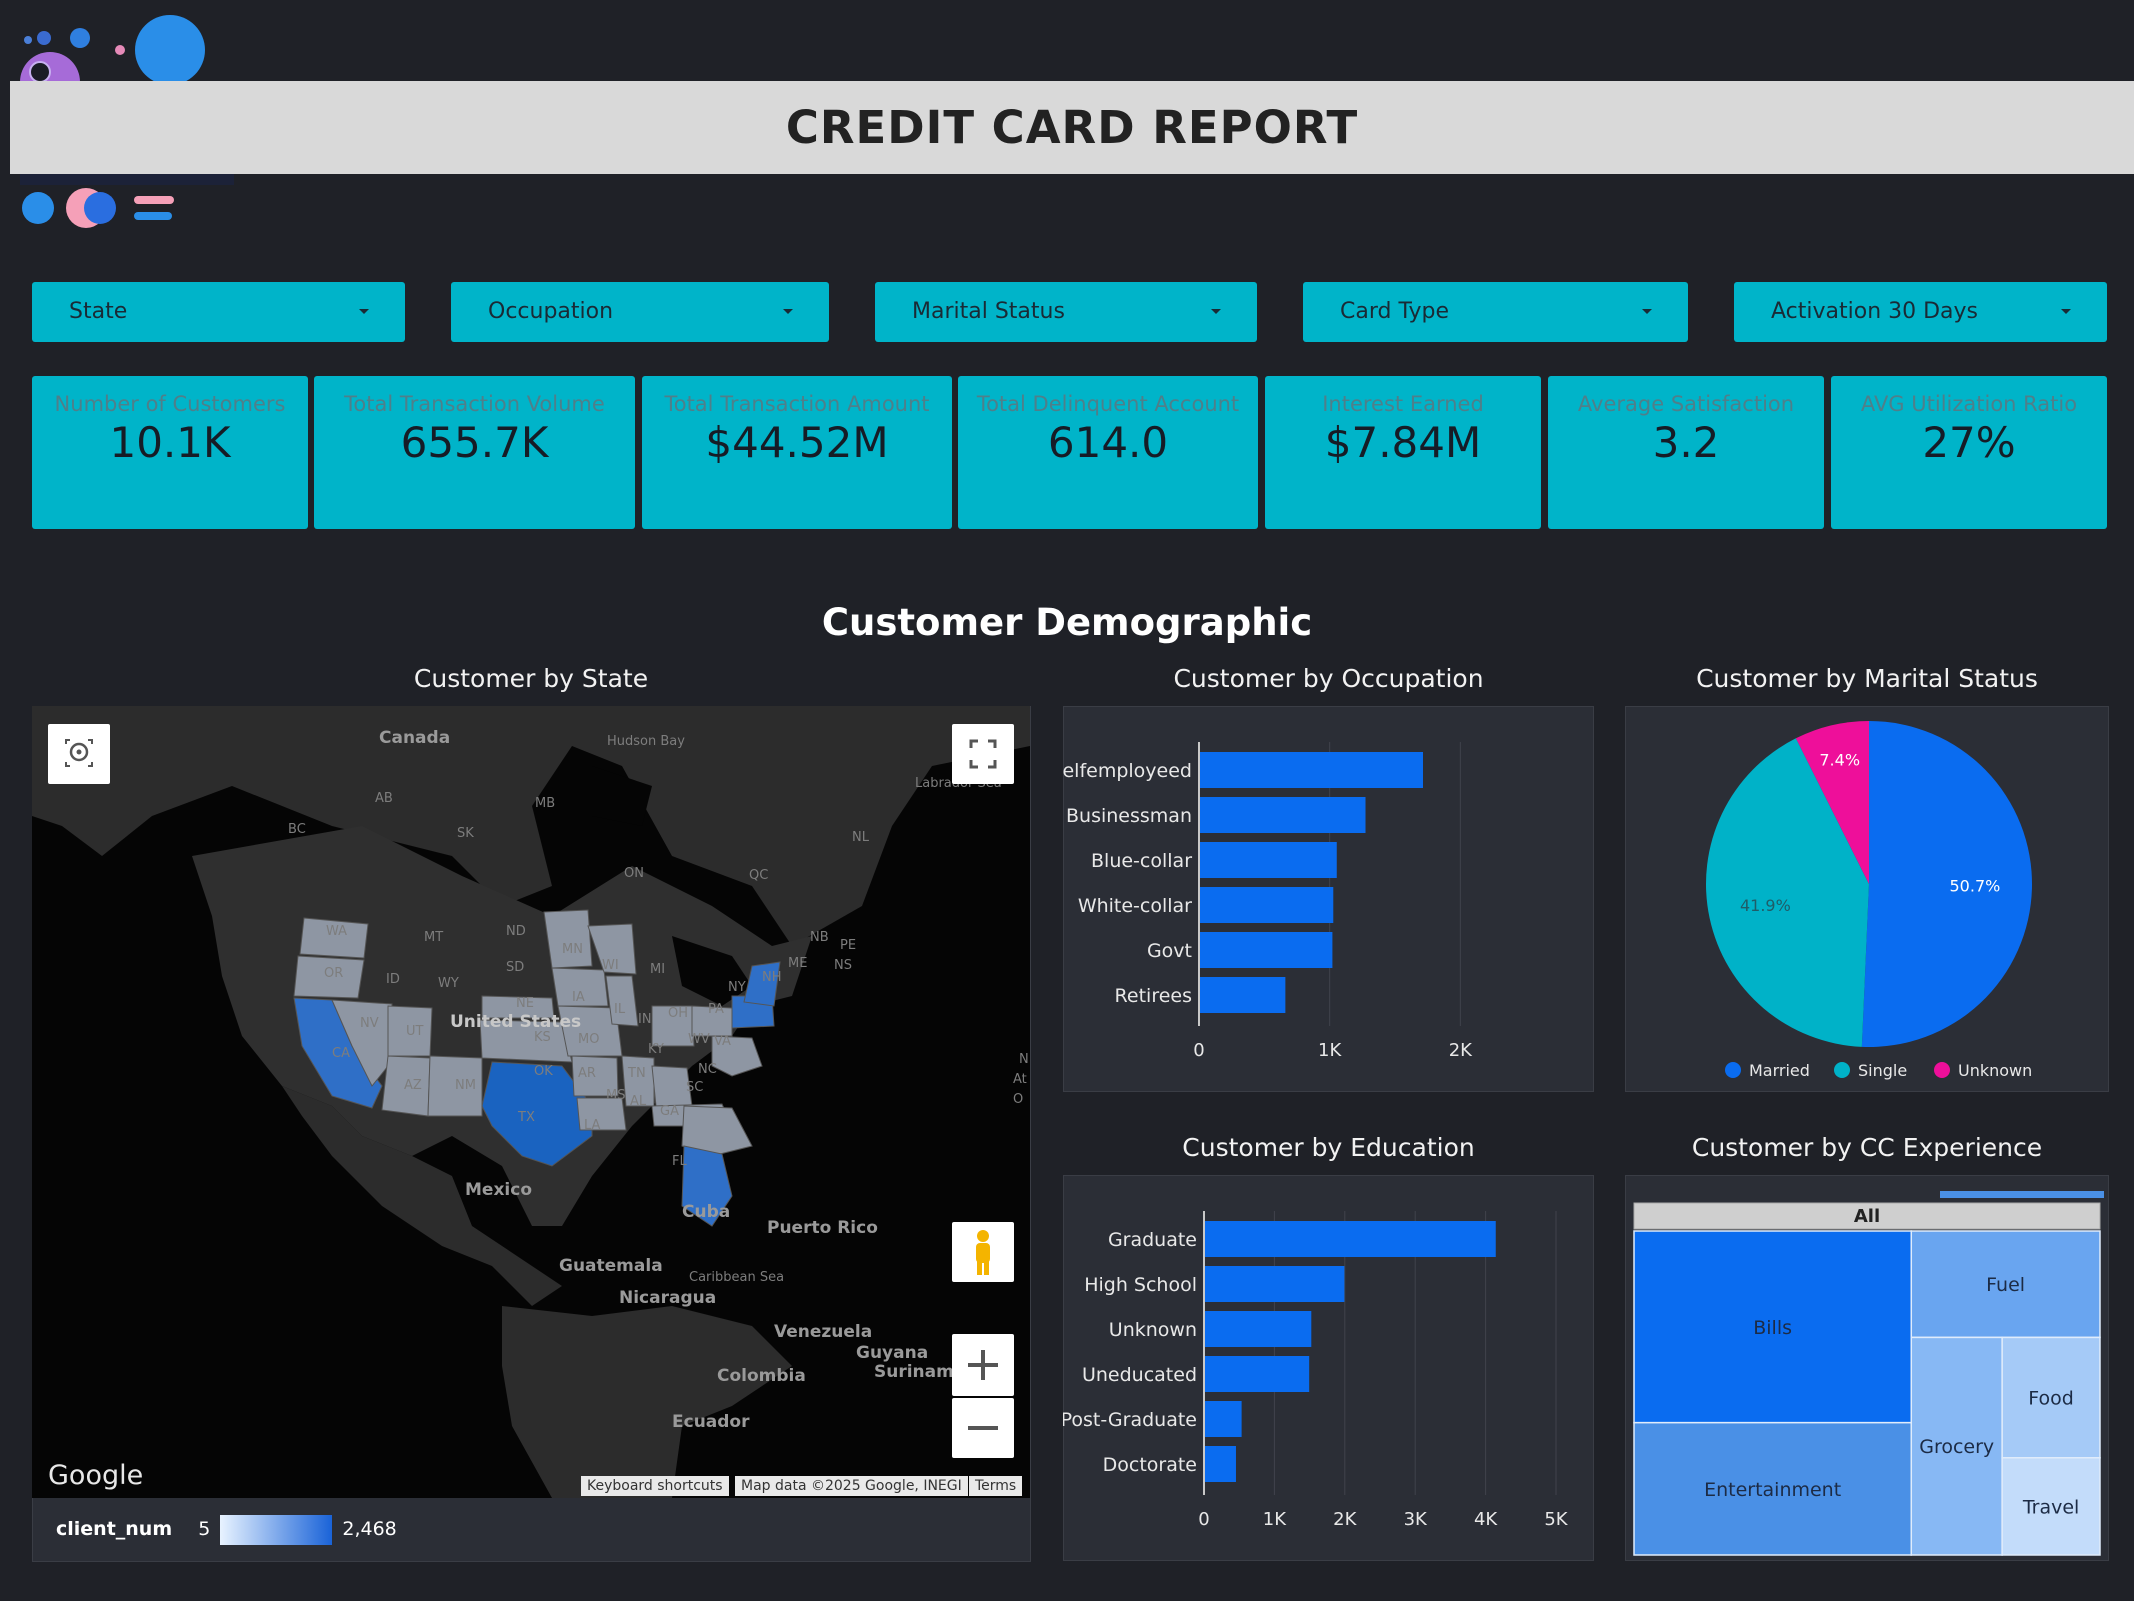 This screenshot has width=2134, height=1601. I want to click on x-tick-label: 5K, so click(1556, 1519).